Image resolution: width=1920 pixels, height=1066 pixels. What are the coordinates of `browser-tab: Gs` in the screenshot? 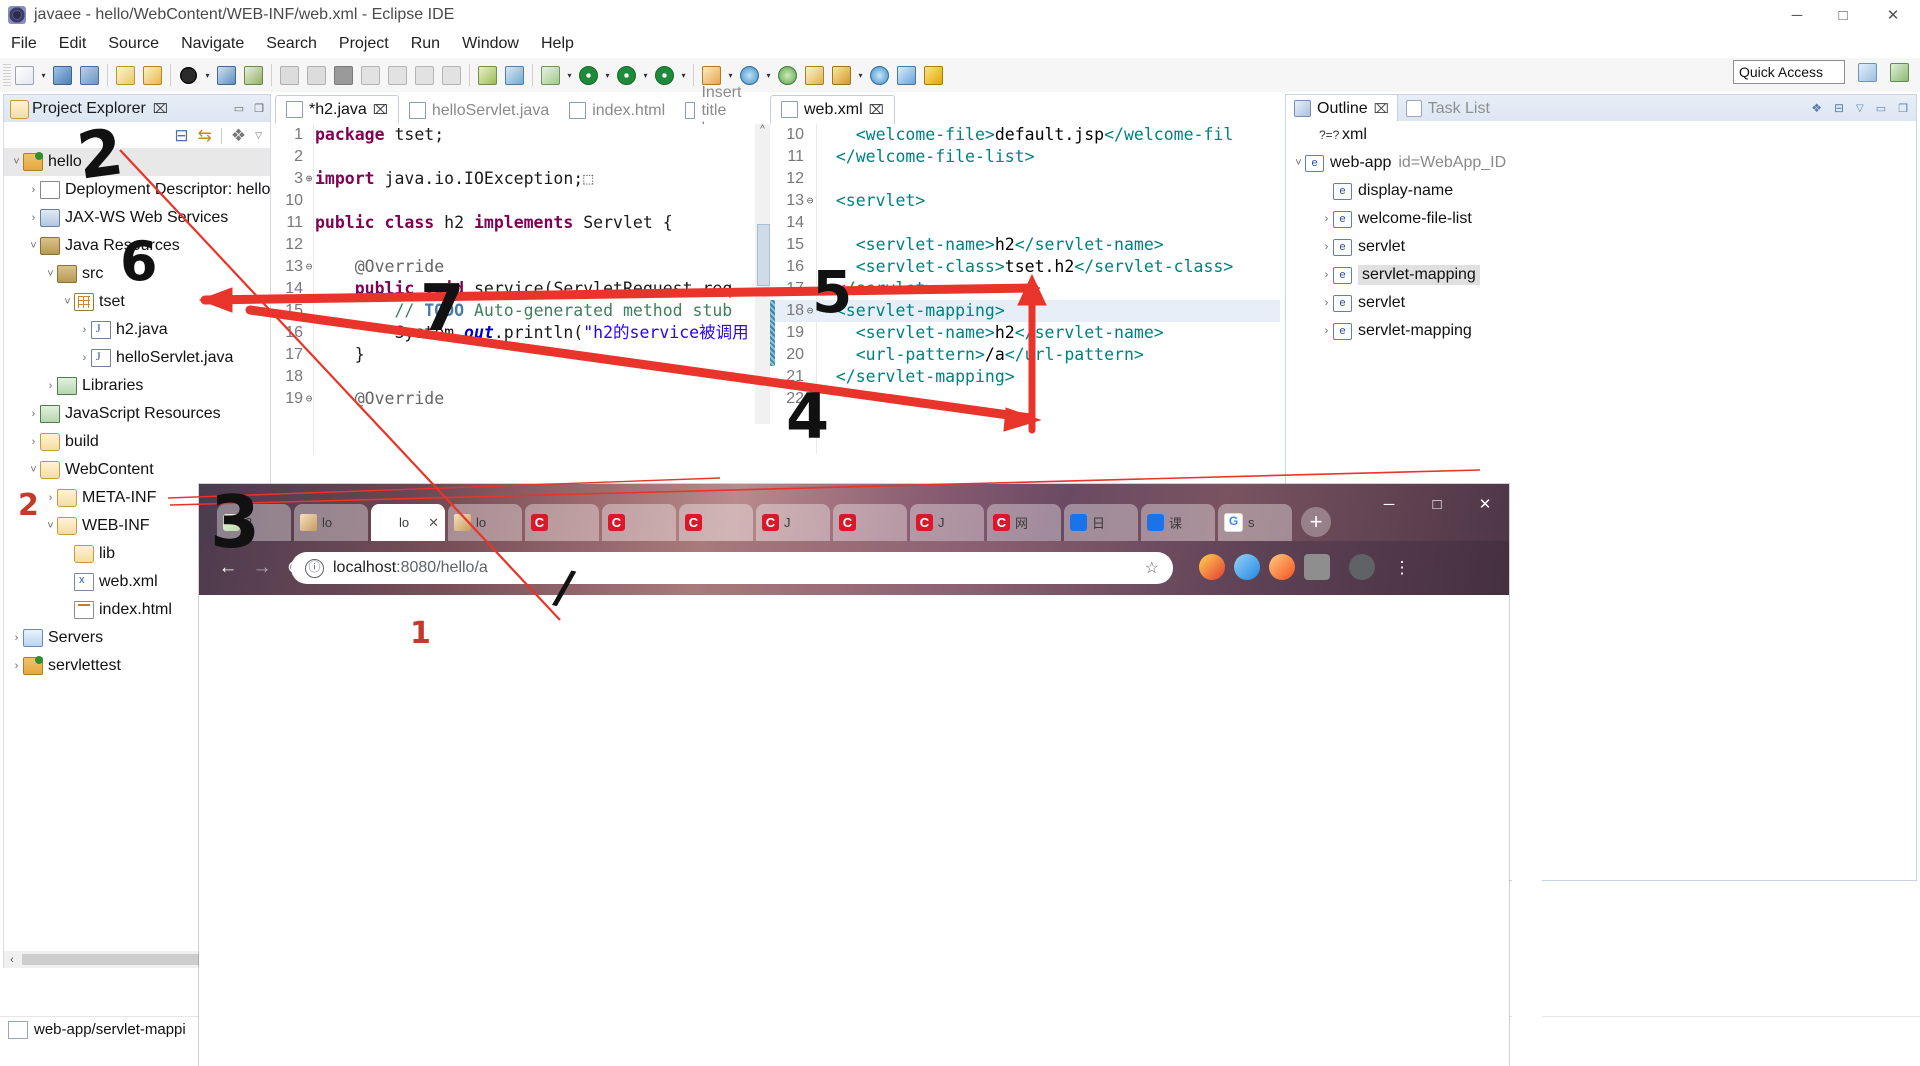 It's located at (1255, 522).